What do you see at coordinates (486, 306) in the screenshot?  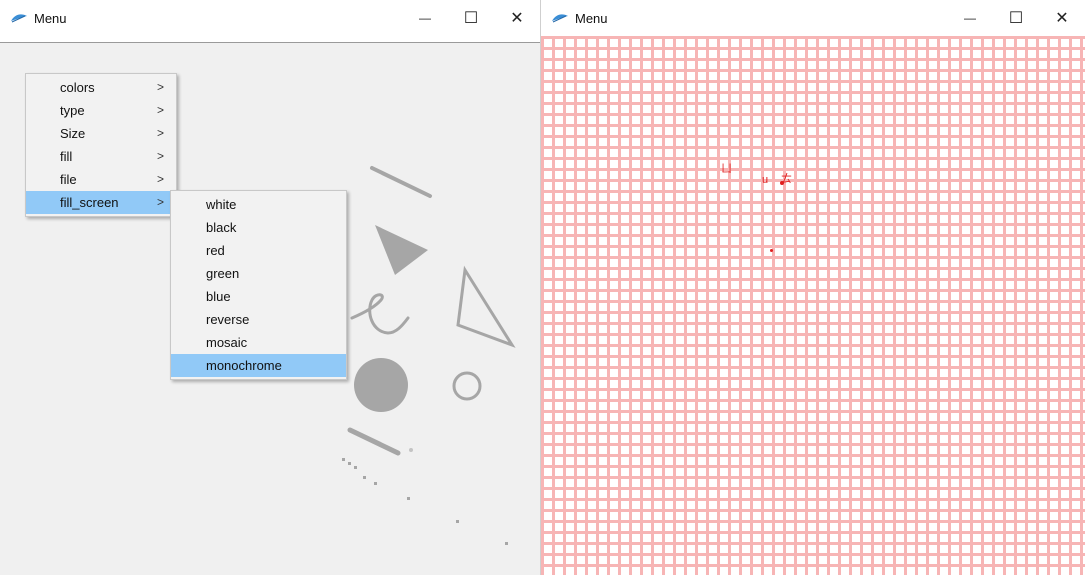 I see `outline-triangle` at bounding box center [486, 306].